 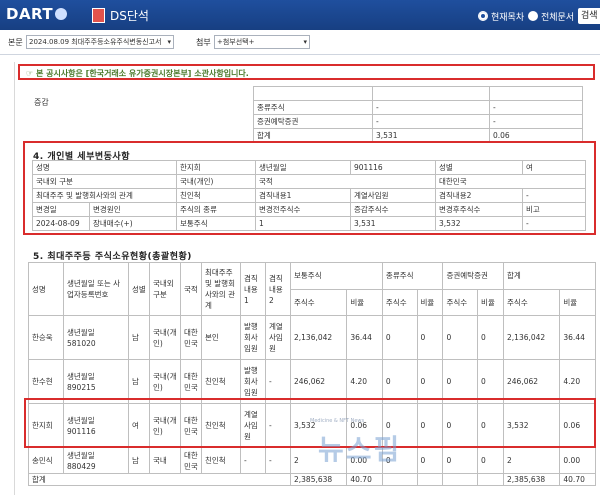 What do you see at coordinates (309, 209) in the screenshot?
I see `table-row: 변경일 변경원인 주식의 종류 변경전주식수 증감주식수 변경후주식수 비고` at bounding box center [309, 209].